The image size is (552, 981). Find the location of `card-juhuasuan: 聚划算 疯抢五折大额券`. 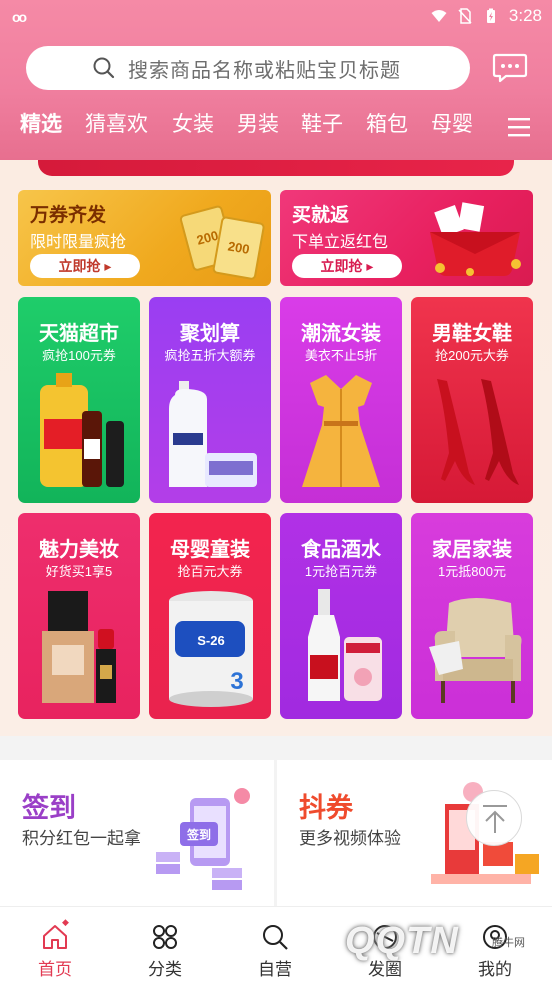

card-juhuasuan: 聚划算 疯抢五折大额券 is located at coordinates (210, 400).